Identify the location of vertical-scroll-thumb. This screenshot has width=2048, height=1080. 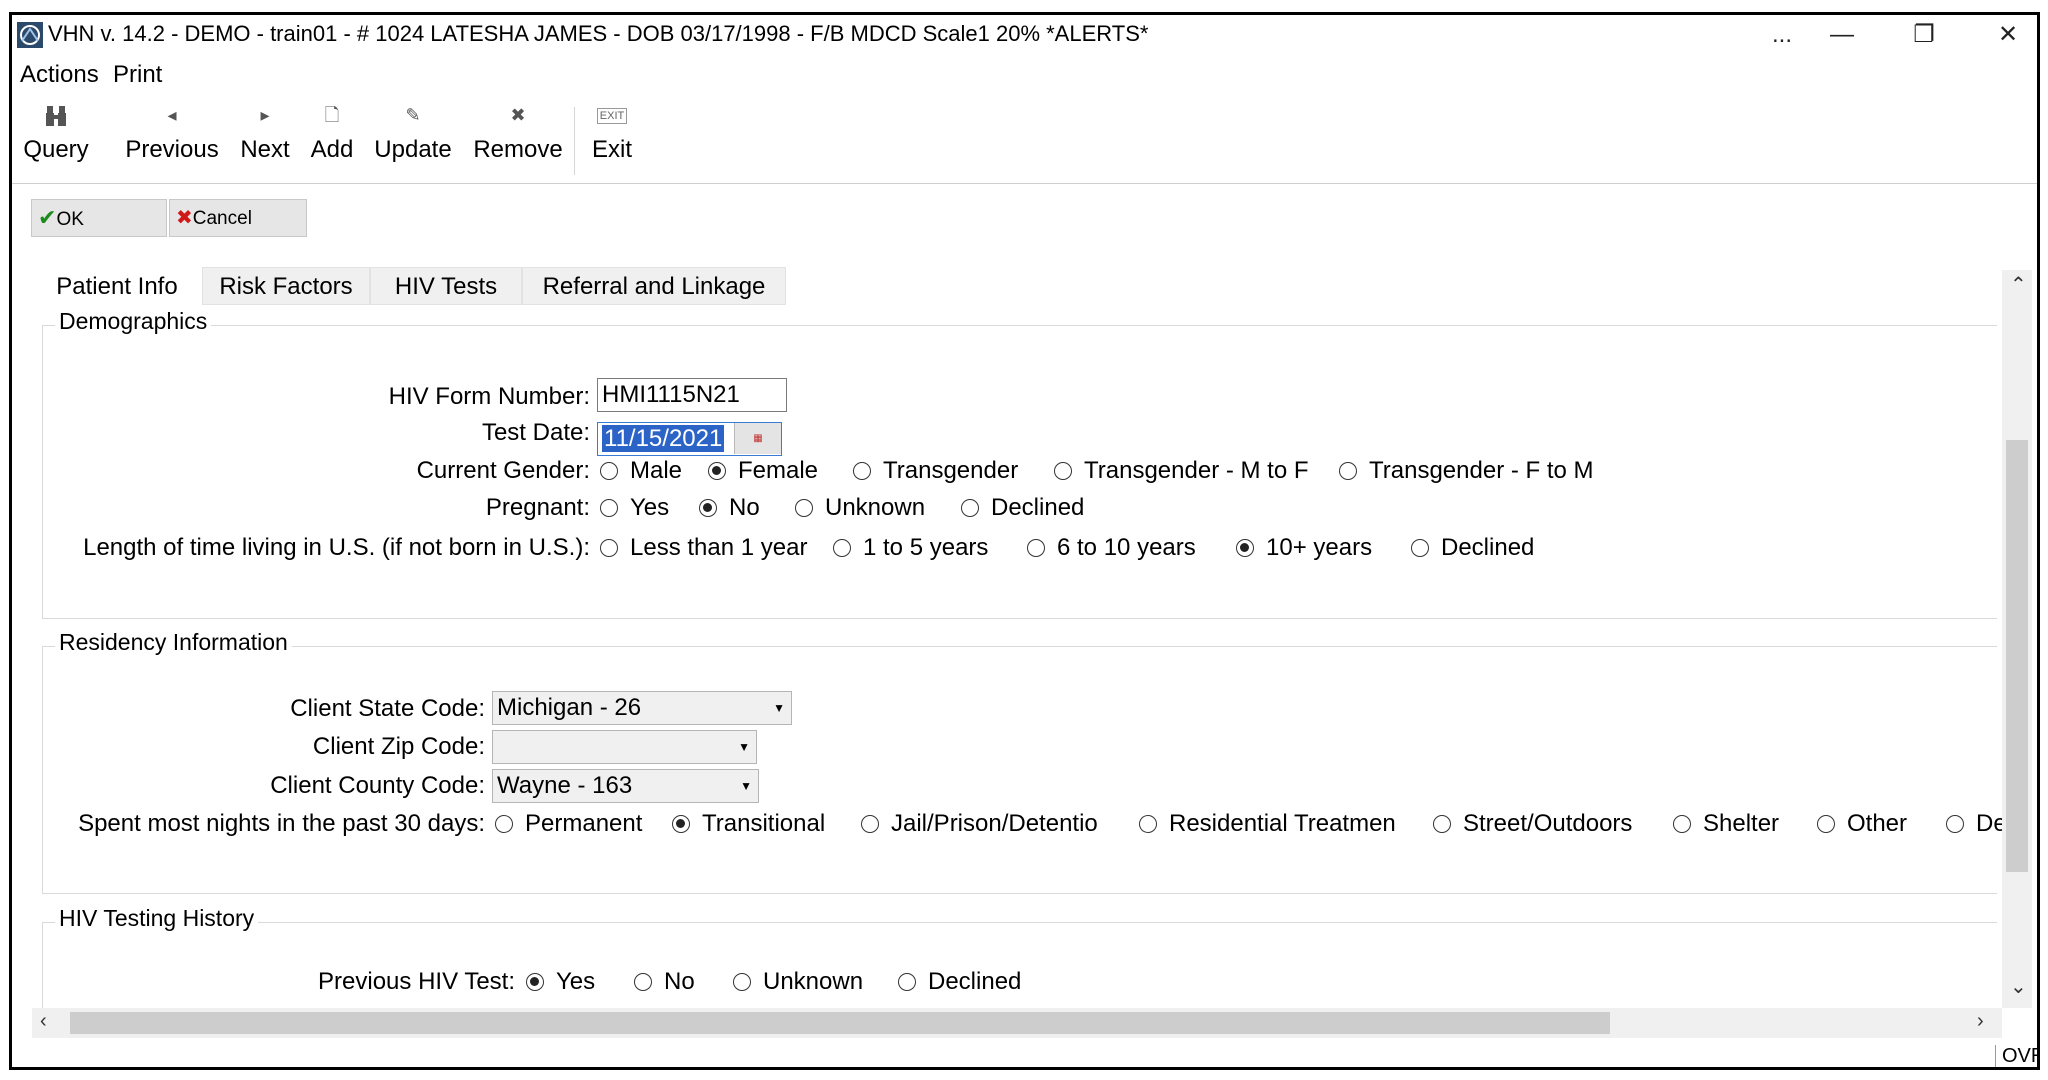
(2017, 656).